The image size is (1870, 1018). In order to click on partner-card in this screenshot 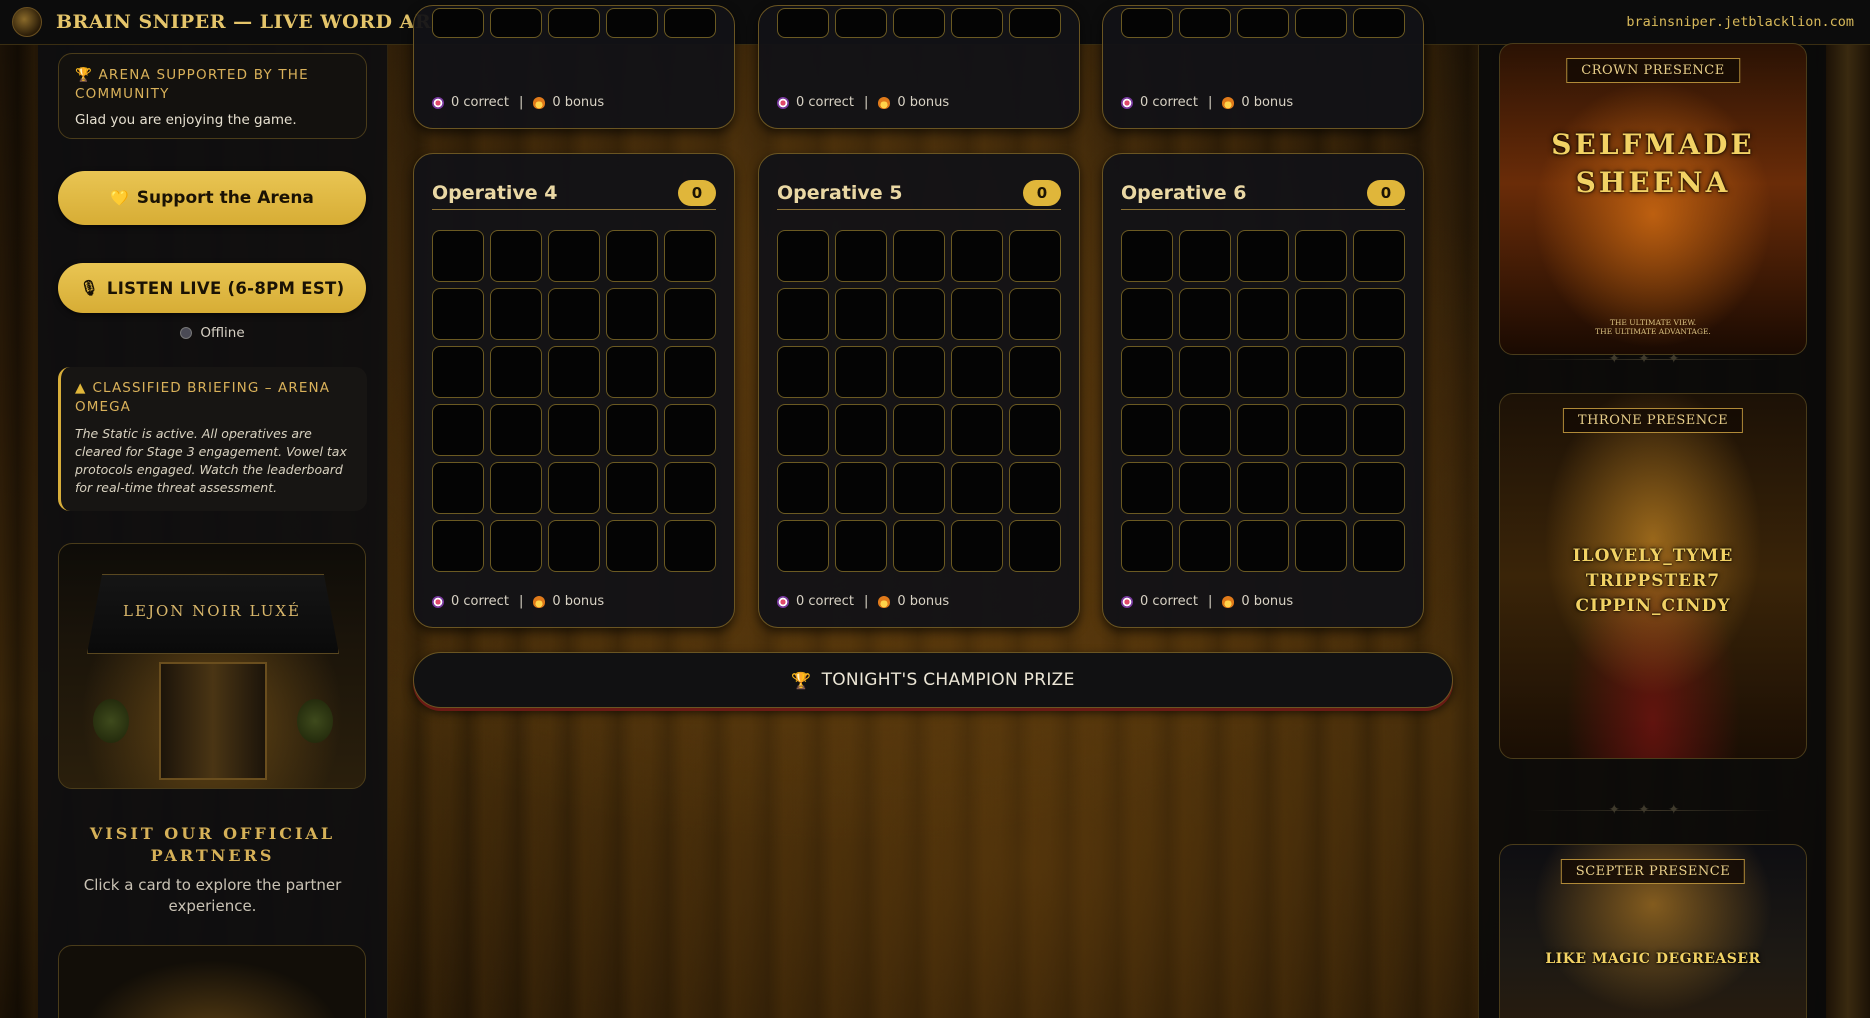, I will do `click(212, 981)`.